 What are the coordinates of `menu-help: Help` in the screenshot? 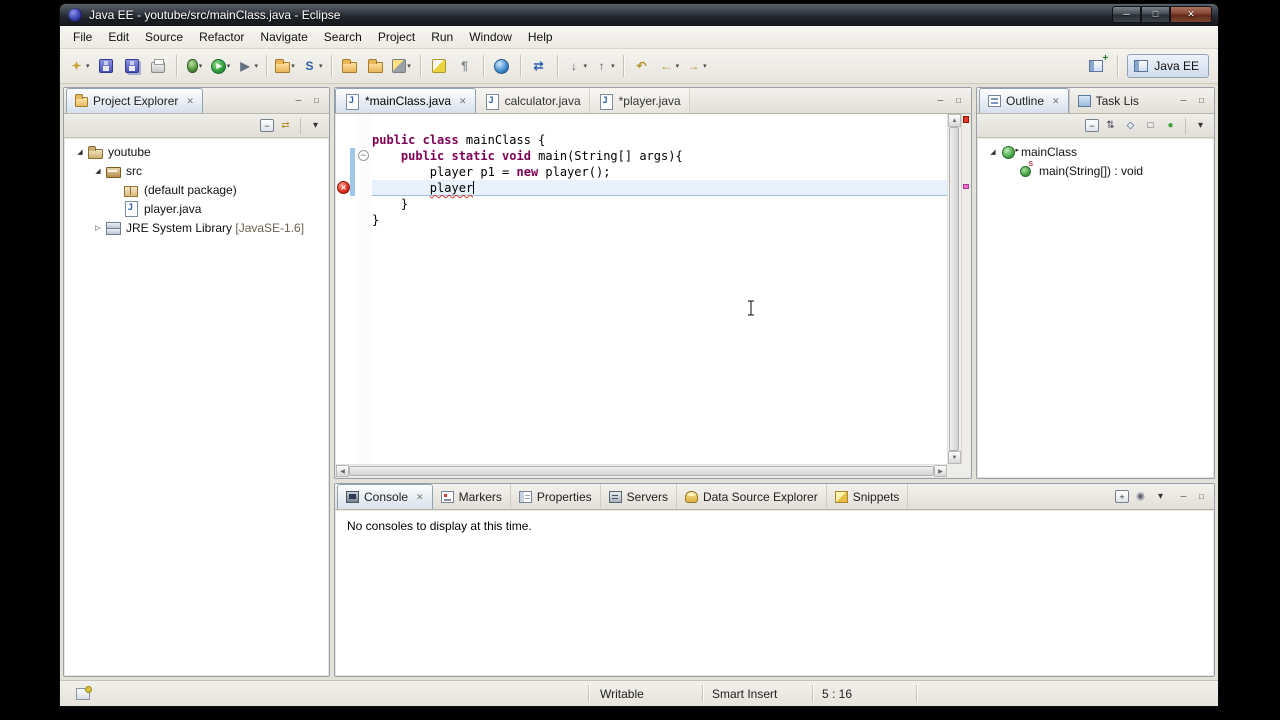 It's located at (540, 37).